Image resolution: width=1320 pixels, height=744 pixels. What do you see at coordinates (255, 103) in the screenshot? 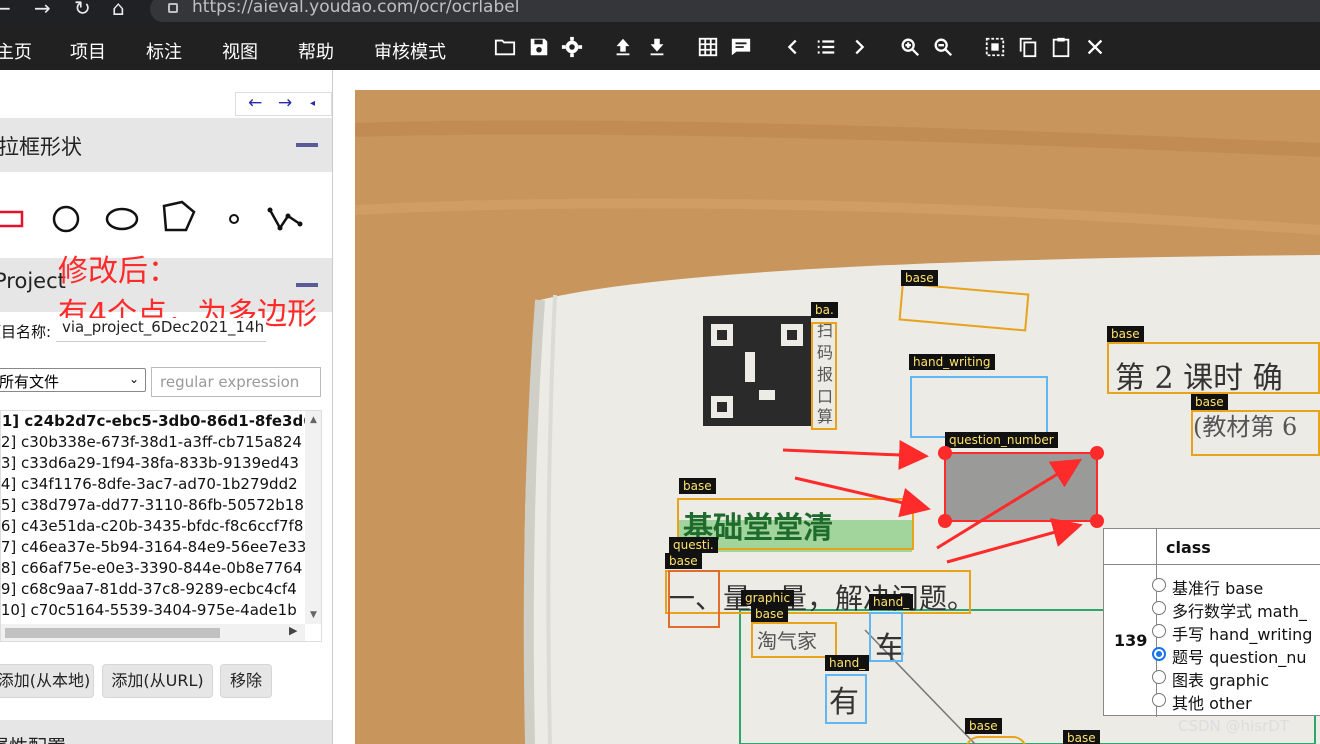
I see `panel-left-arrow-icon: ←` at bounding box center [255, 103].